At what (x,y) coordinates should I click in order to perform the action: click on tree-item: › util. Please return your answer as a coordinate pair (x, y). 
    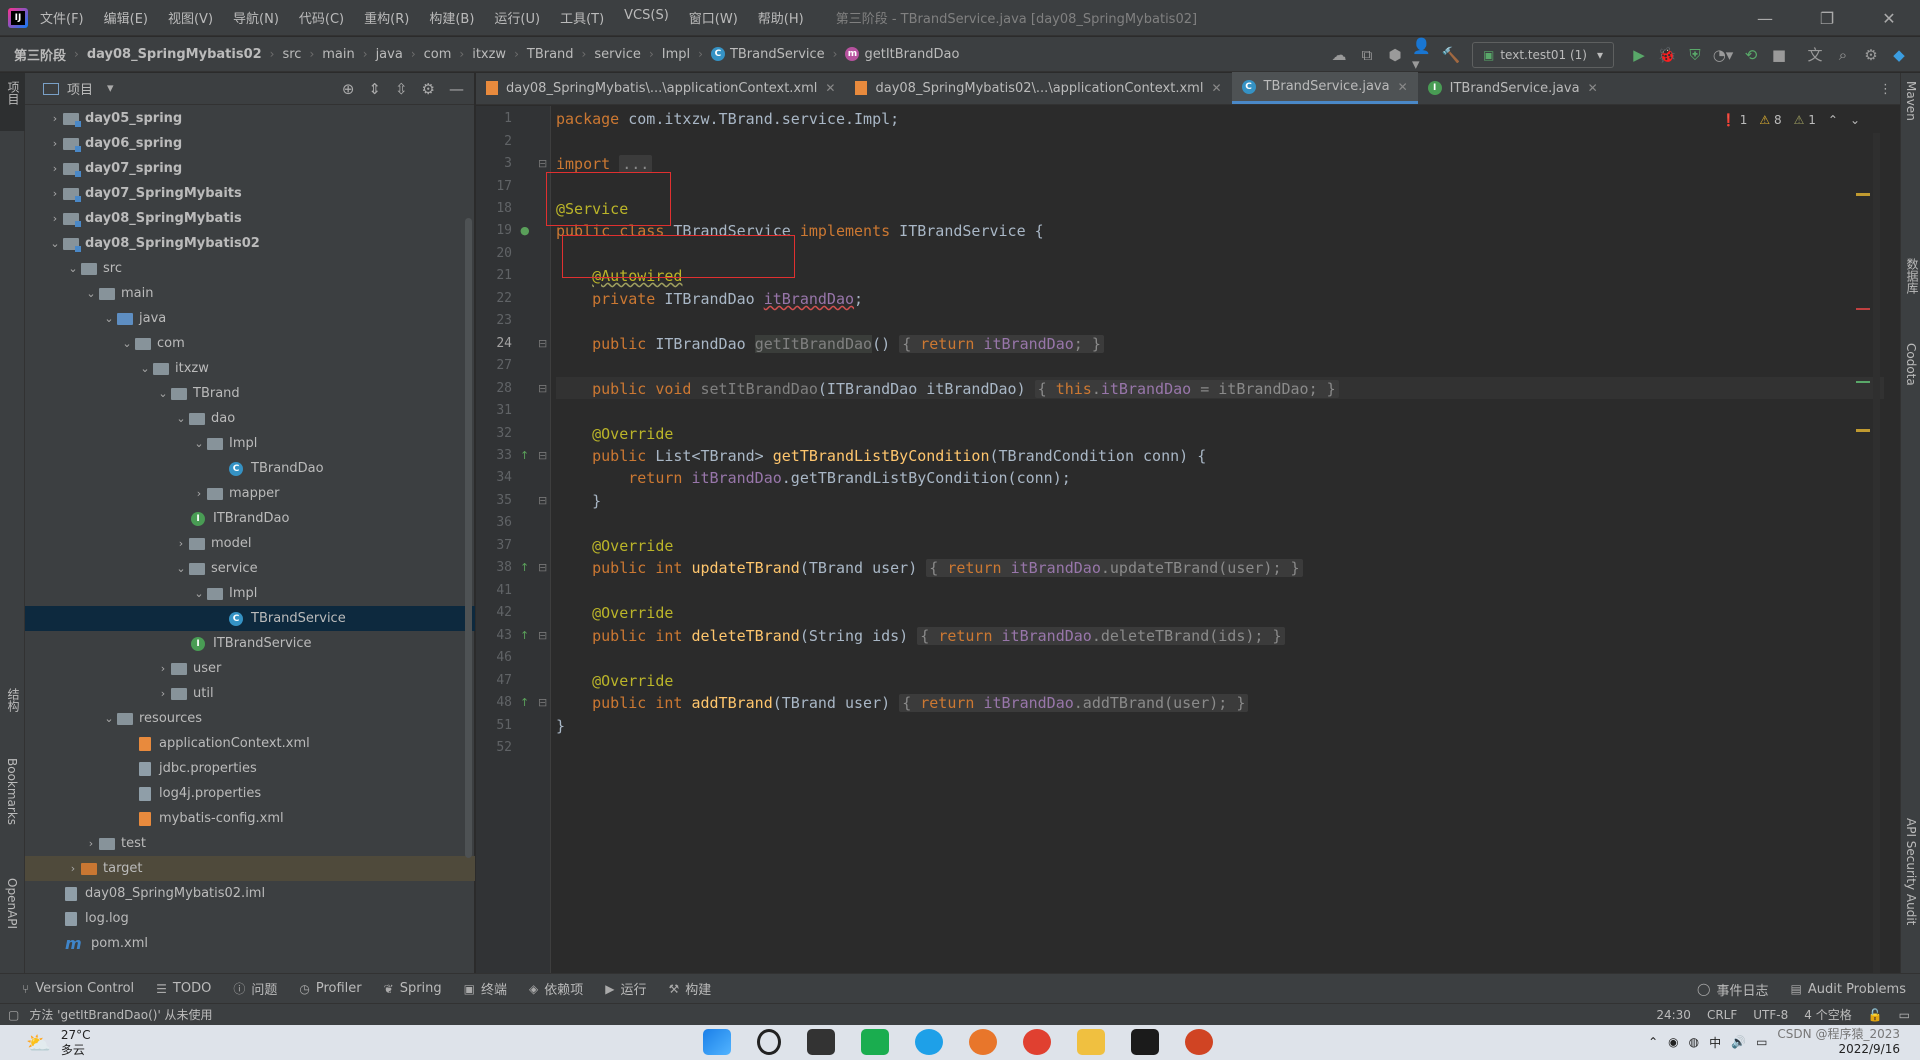
    Looking at the image, I should click on (250, 693).